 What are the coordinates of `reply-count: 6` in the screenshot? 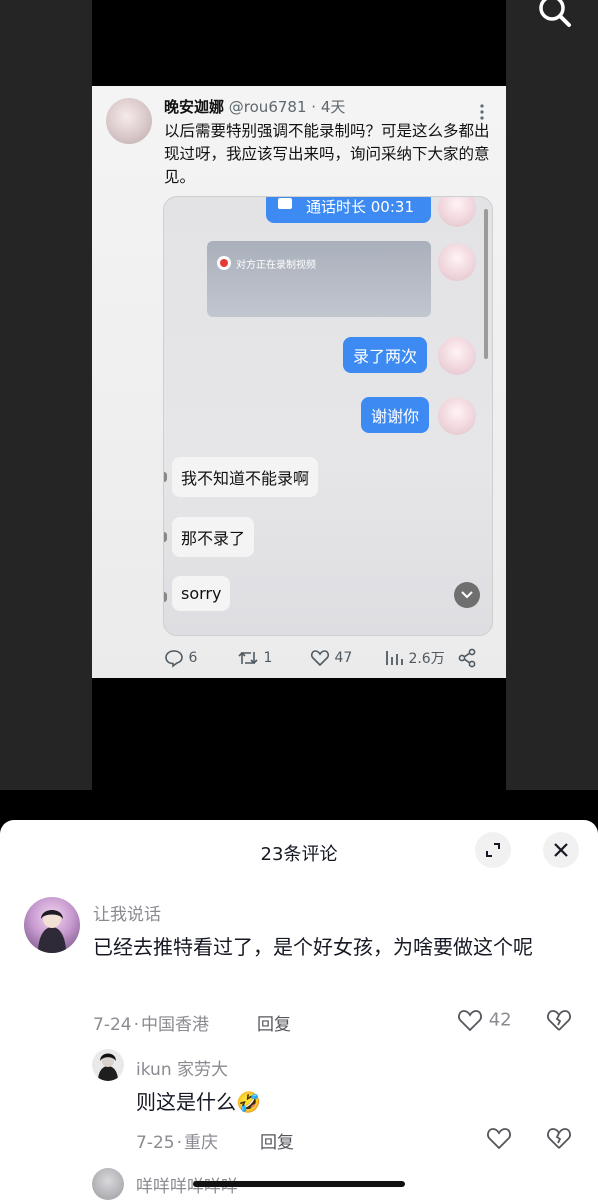 It's located at (193, 658).